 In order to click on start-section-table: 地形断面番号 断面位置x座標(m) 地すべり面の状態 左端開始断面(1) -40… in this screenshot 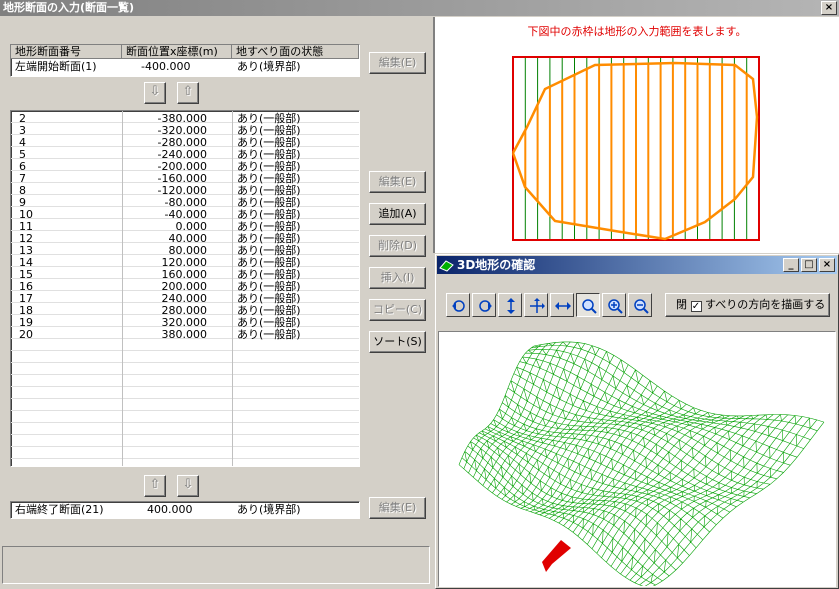, I will do `click(185, 60)`.